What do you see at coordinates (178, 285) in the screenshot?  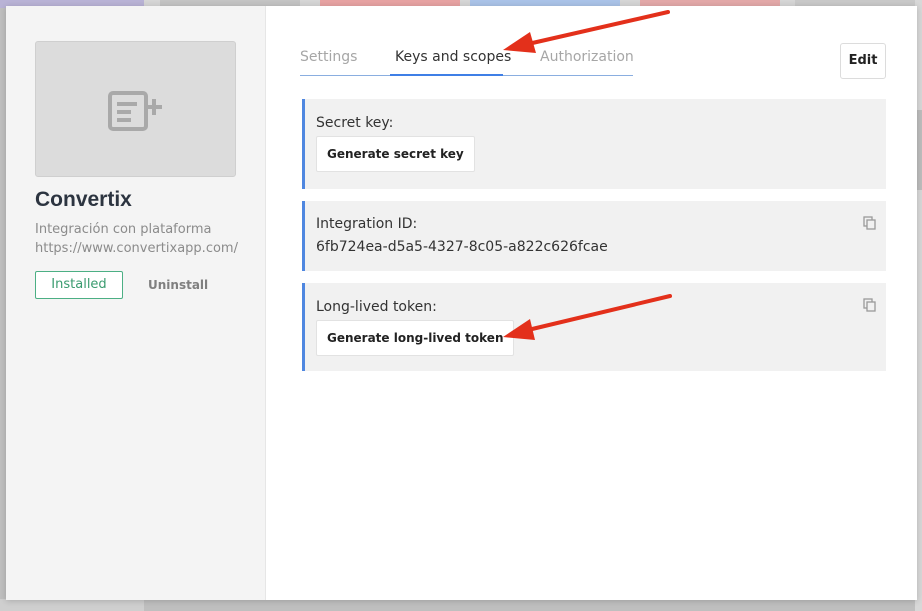 I see `uninstall-button: Uninstall` at bounding box center [178, 285].